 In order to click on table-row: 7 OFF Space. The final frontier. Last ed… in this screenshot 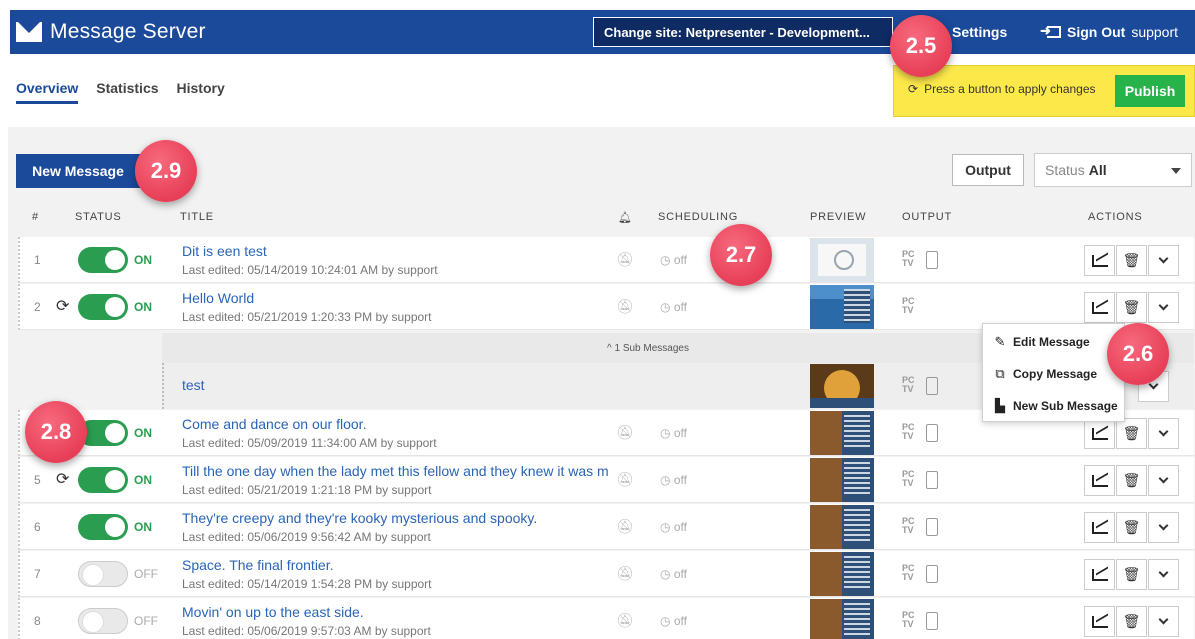, I will do `click(606, 574)`.